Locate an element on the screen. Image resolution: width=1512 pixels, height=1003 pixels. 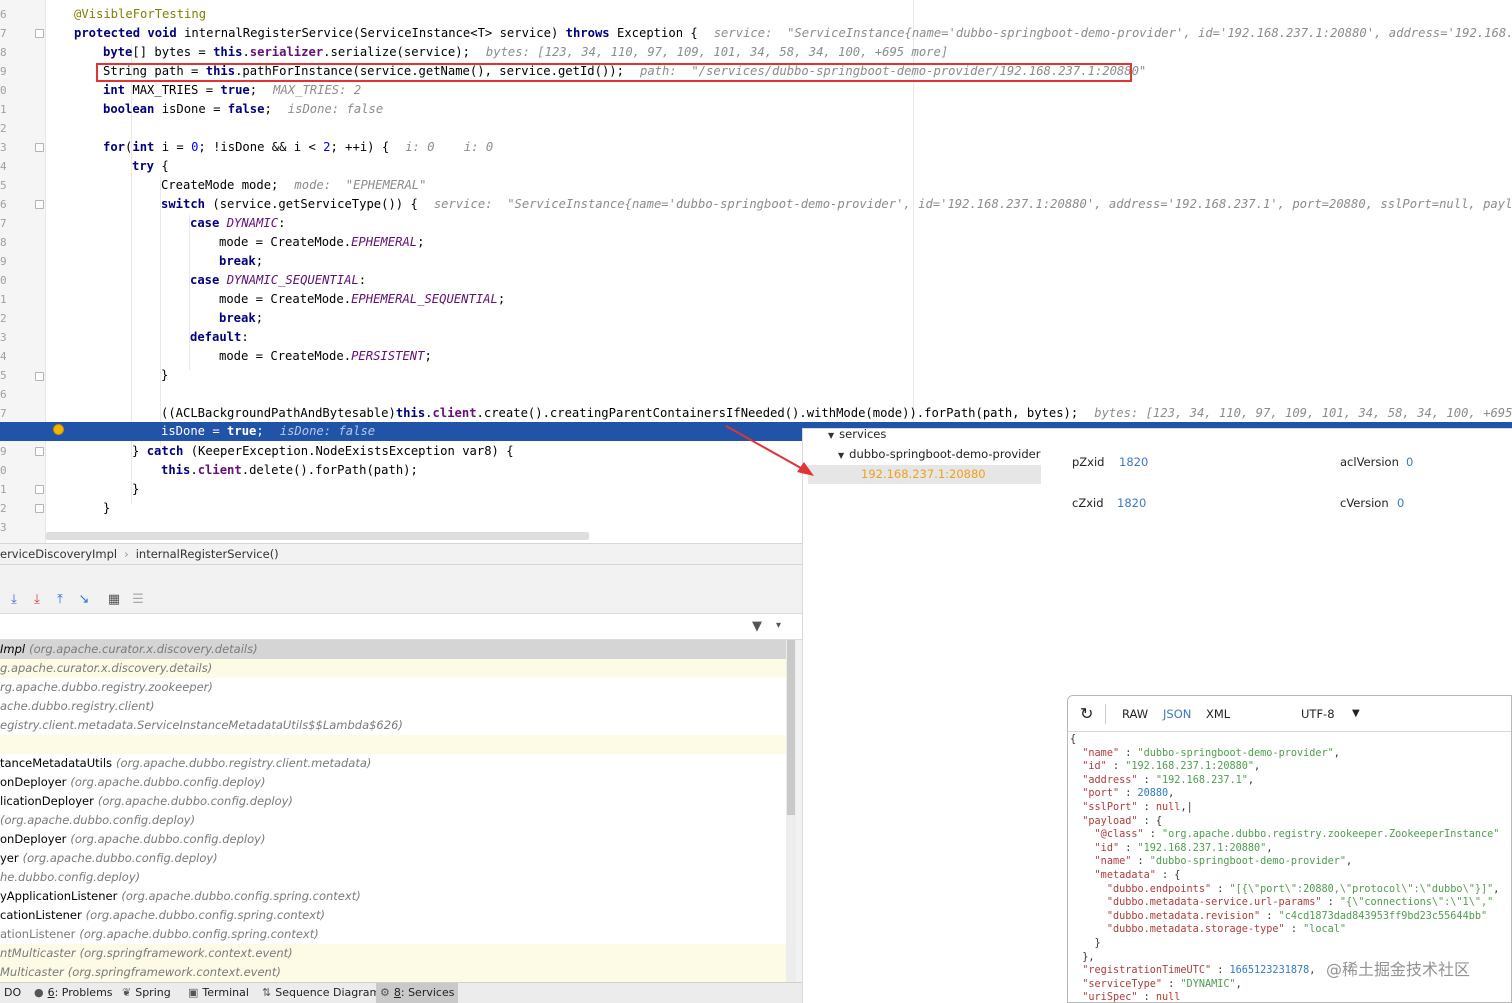
code-line-21: mode = CreateMode.EPHEMERAL_SEQUENTIAL; is located at coordinates (275, 299).